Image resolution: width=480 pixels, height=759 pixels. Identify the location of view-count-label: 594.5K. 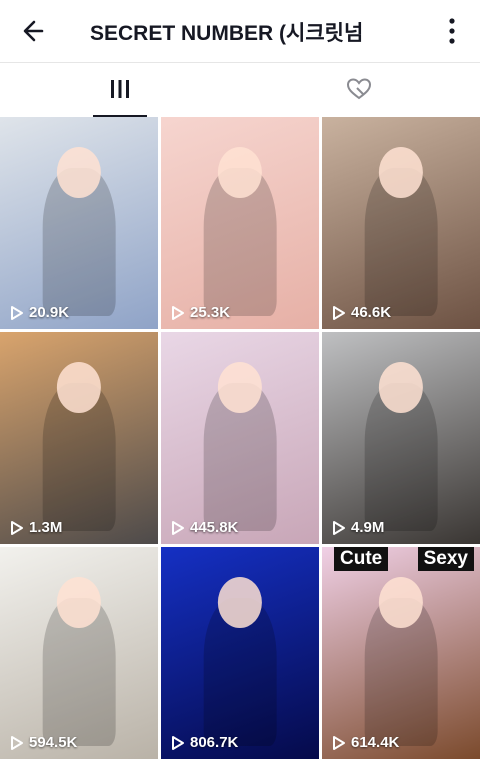
(53, 742).